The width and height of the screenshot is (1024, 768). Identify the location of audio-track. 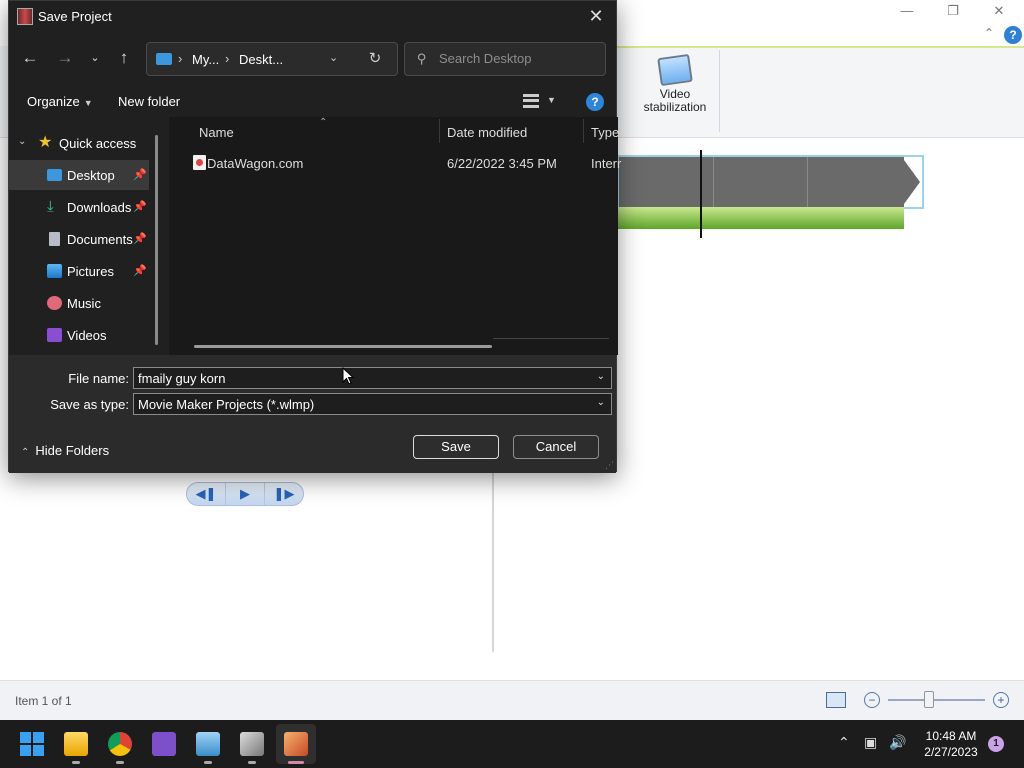
(760, 218).